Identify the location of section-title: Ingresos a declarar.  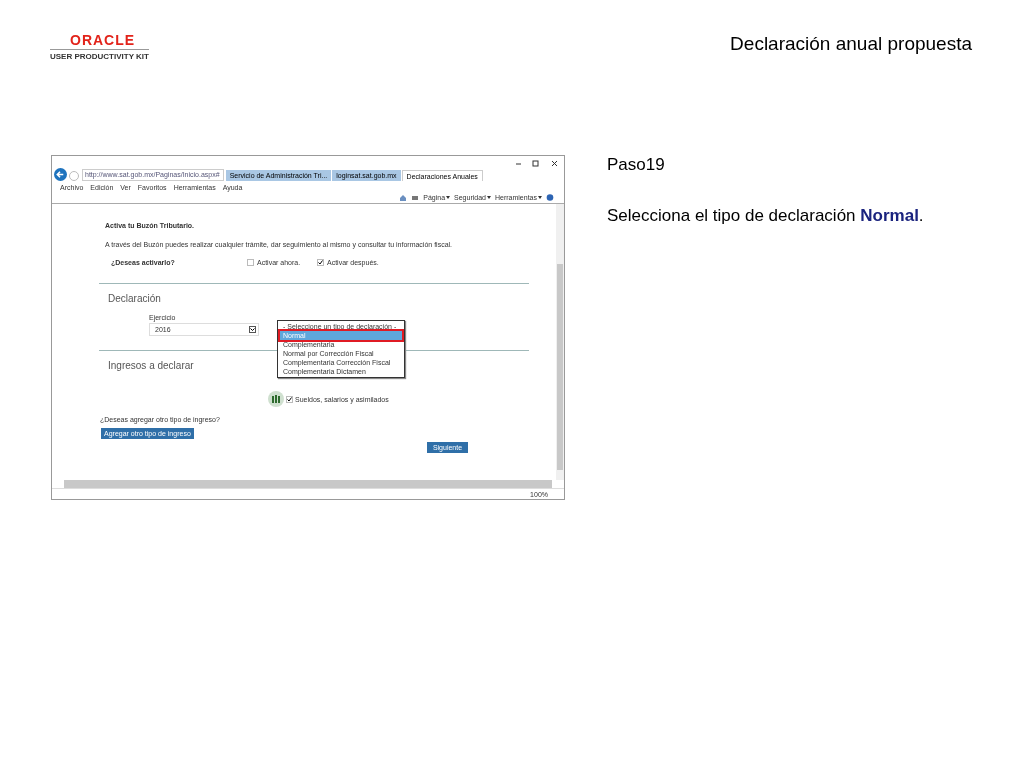
(151, 365).